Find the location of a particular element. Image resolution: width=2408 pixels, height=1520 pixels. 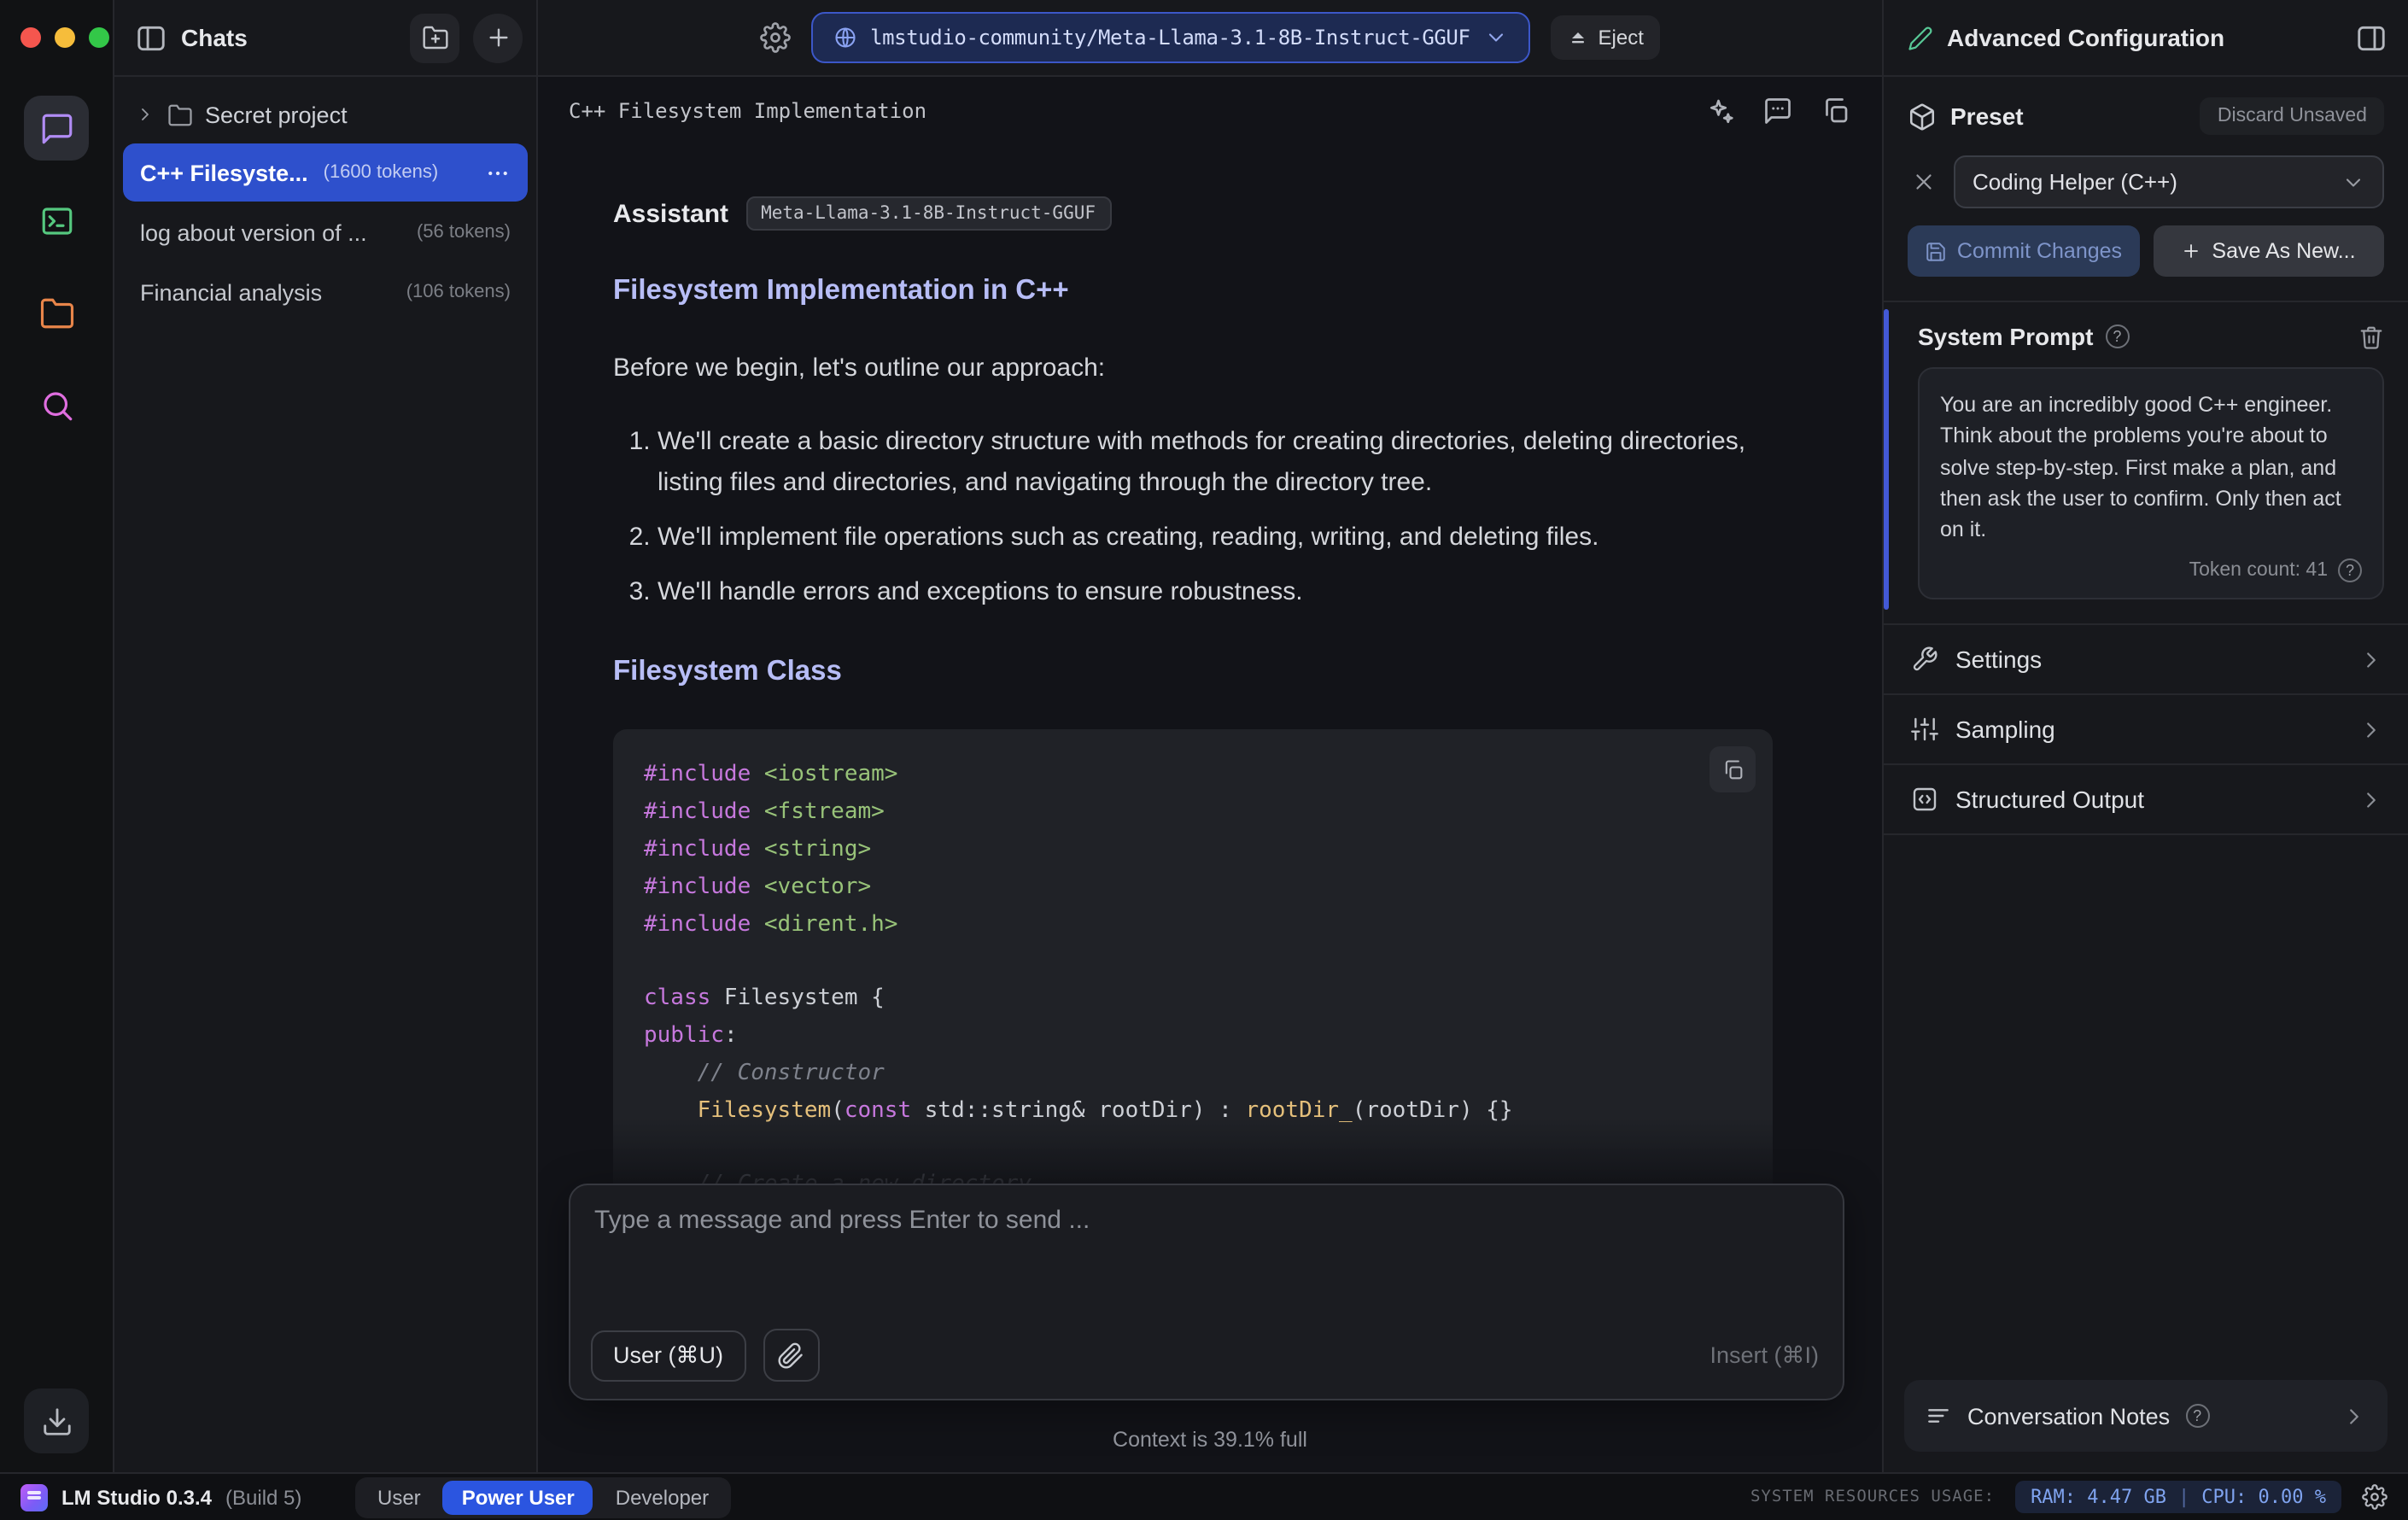

commit-changes-button: Commit Changes is located at coordinates (2023, 251).